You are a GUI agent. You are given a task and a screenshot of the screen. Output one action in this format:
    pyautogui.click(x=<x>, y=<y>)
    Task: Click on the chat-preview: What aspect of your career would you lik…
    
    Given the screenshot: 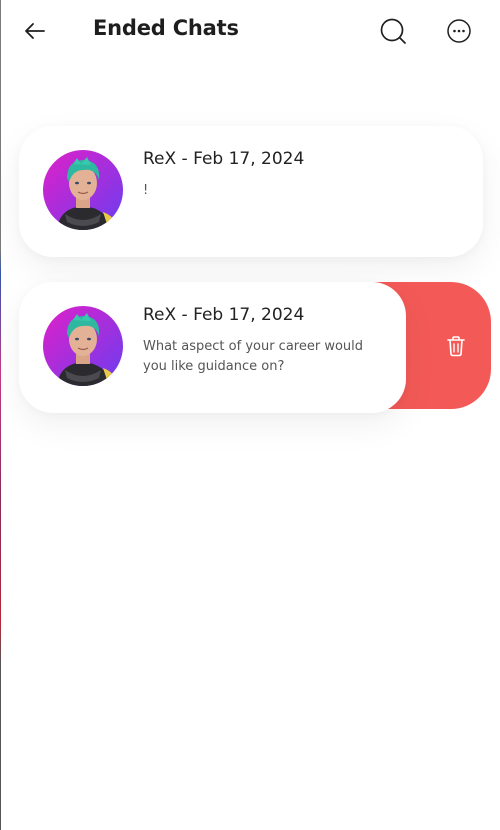 What is the action you would take?
    pyautogui.click(x=253, y=356)
    